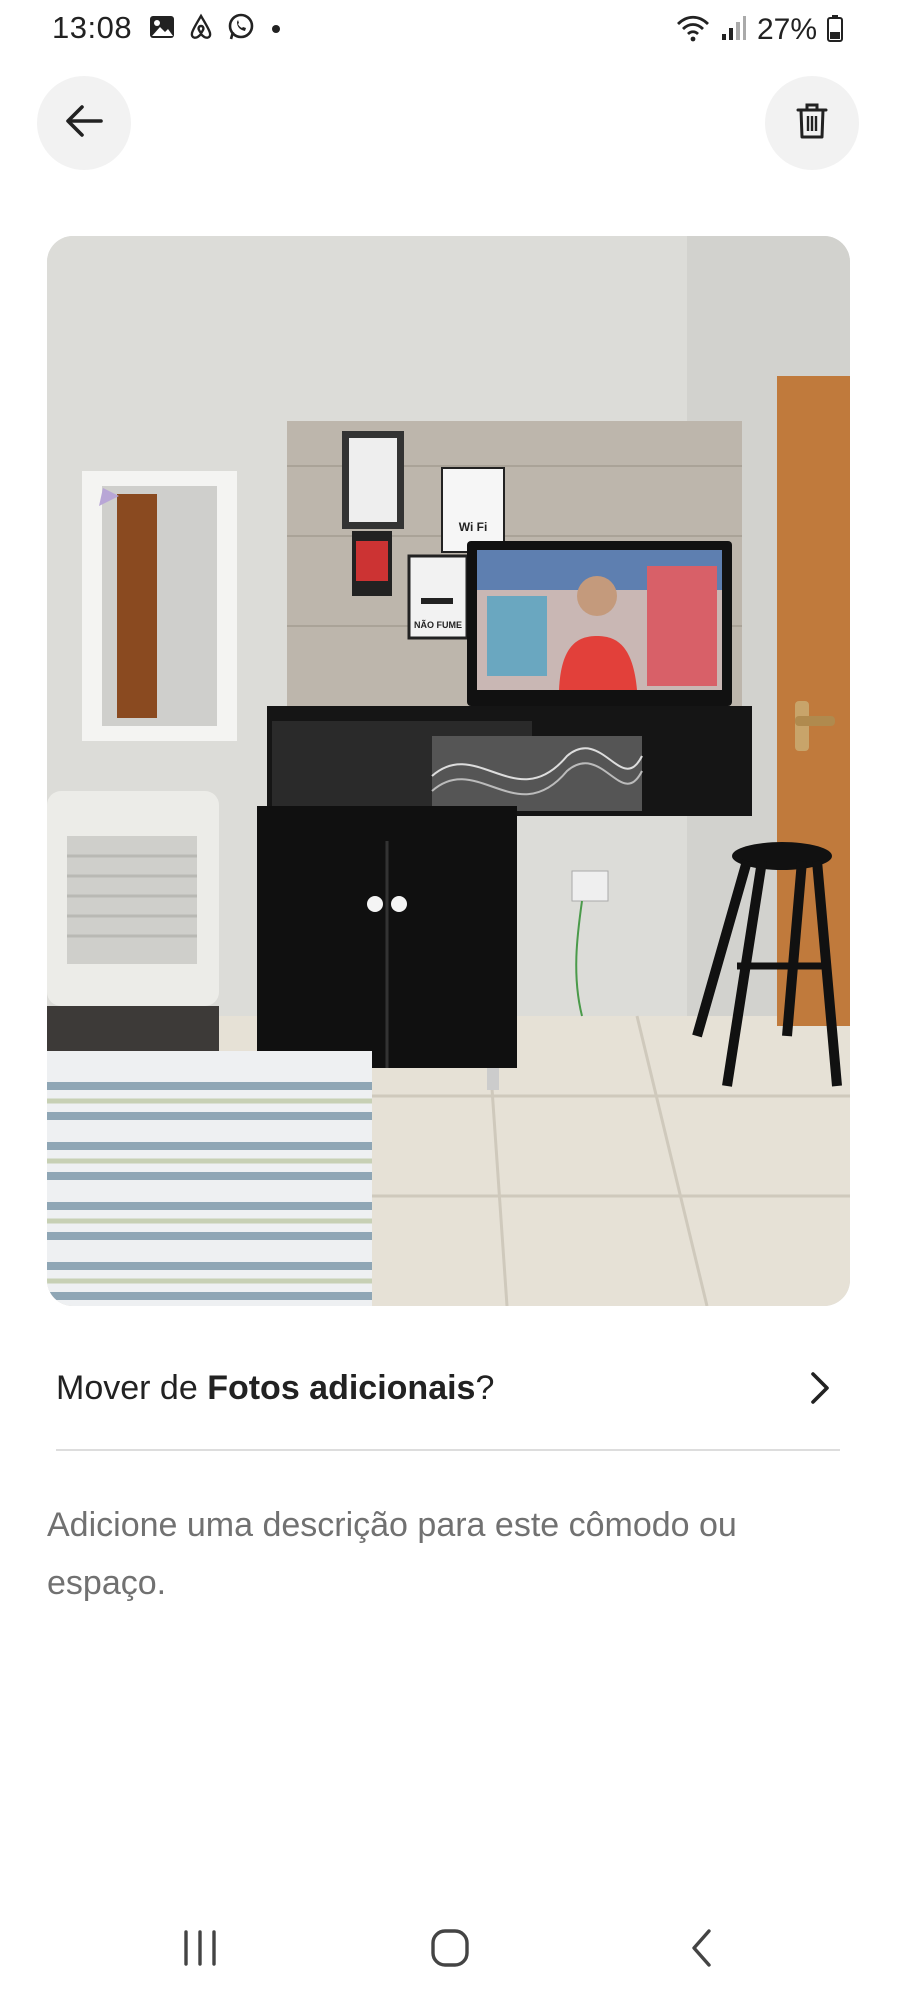 Image resolution: width=897 pixels, height=2000 pixels. Describe the element at coordinates (734, 30) in the screenshot. I see `signal-icon` at that location.